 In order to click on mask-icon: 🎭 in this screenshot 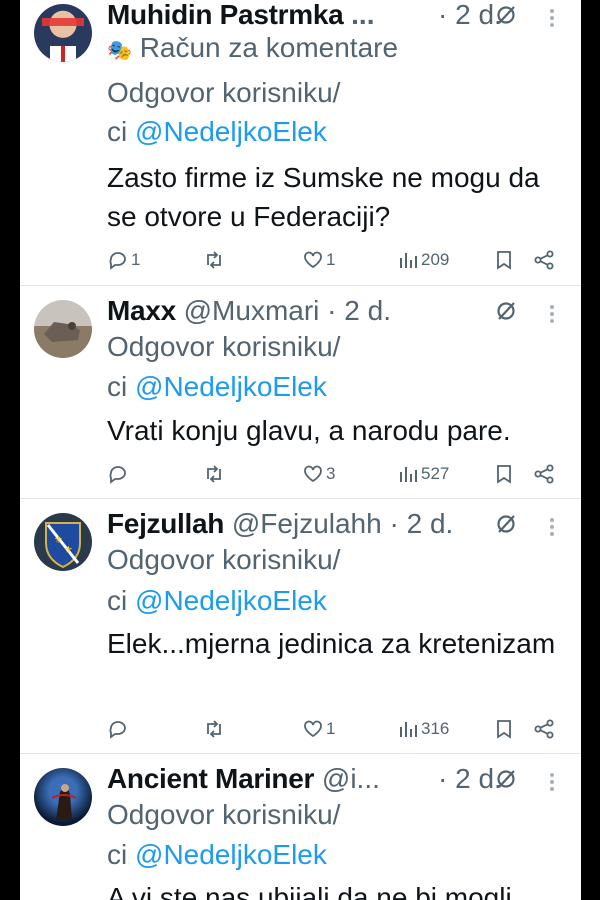, I will do `click(119, 51)`.